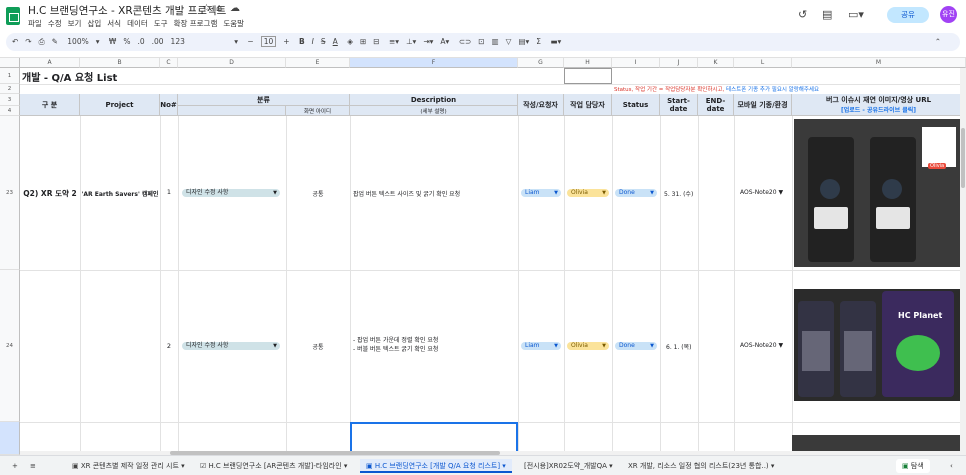  Describe the element at coordinates (588, 76) in the screenshot. I see `cell-h1` at that location.